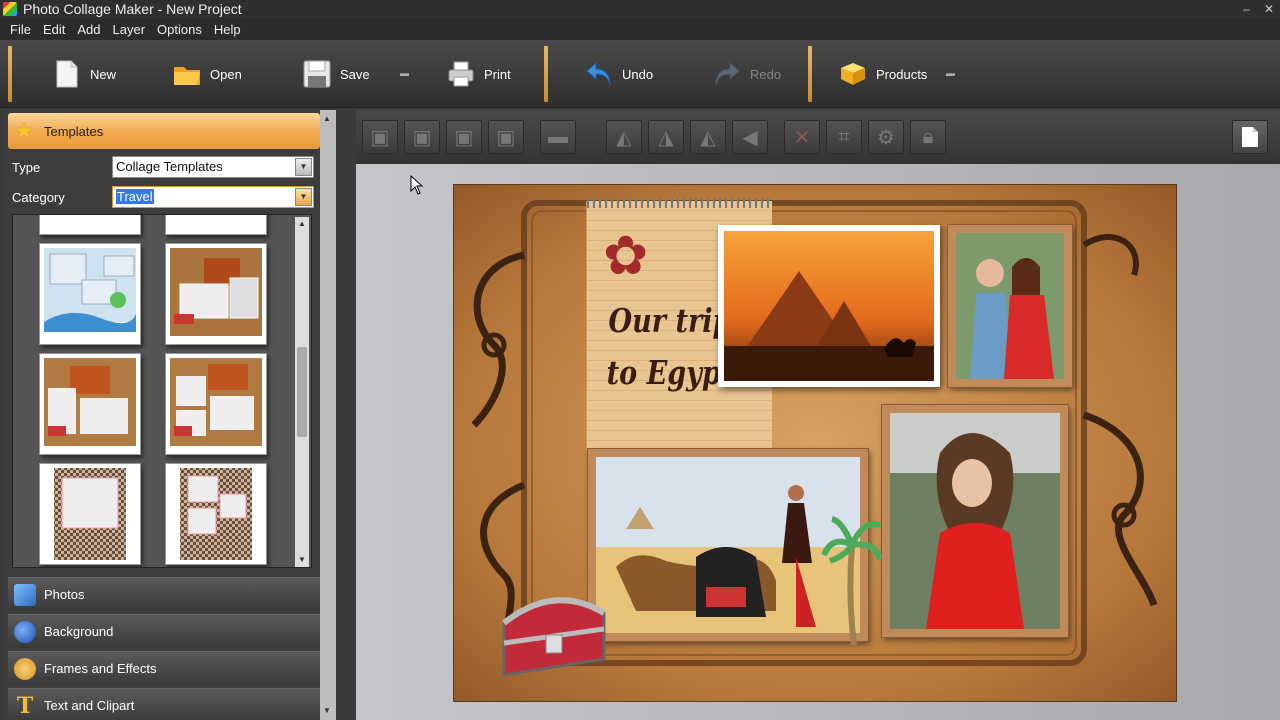 The width and height of the screenshot is (1280, 720). What do you see at coordinates (1269, 9) in the screenshot?
I see `close-button: ✕` at bounding box center [1269, 9].